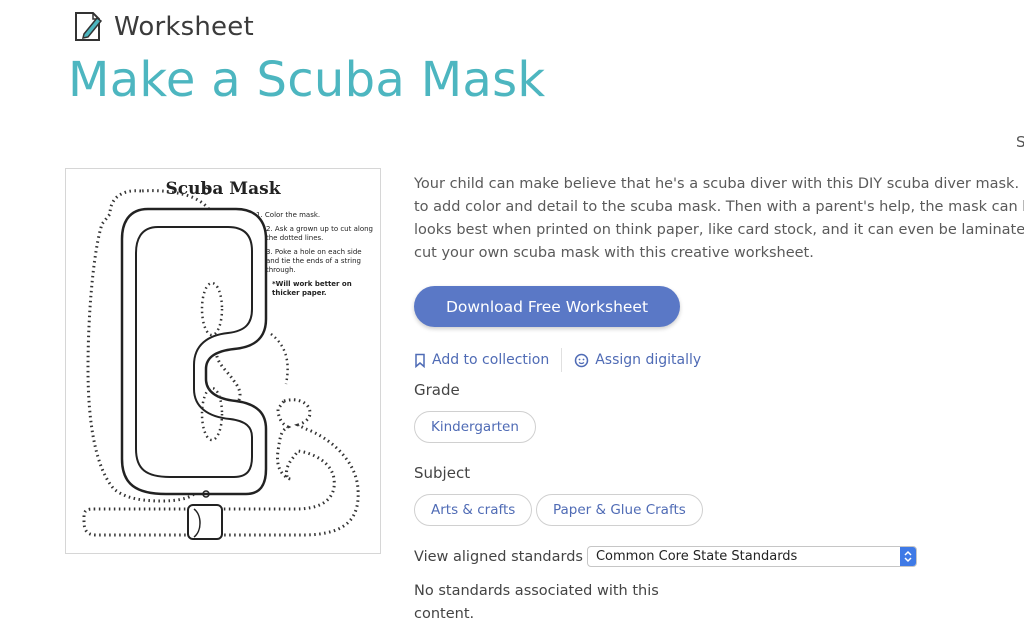  Describe the element at coordinates (184, 27) in the screenshot. I see `content-type-label: Worksheet` at that location.